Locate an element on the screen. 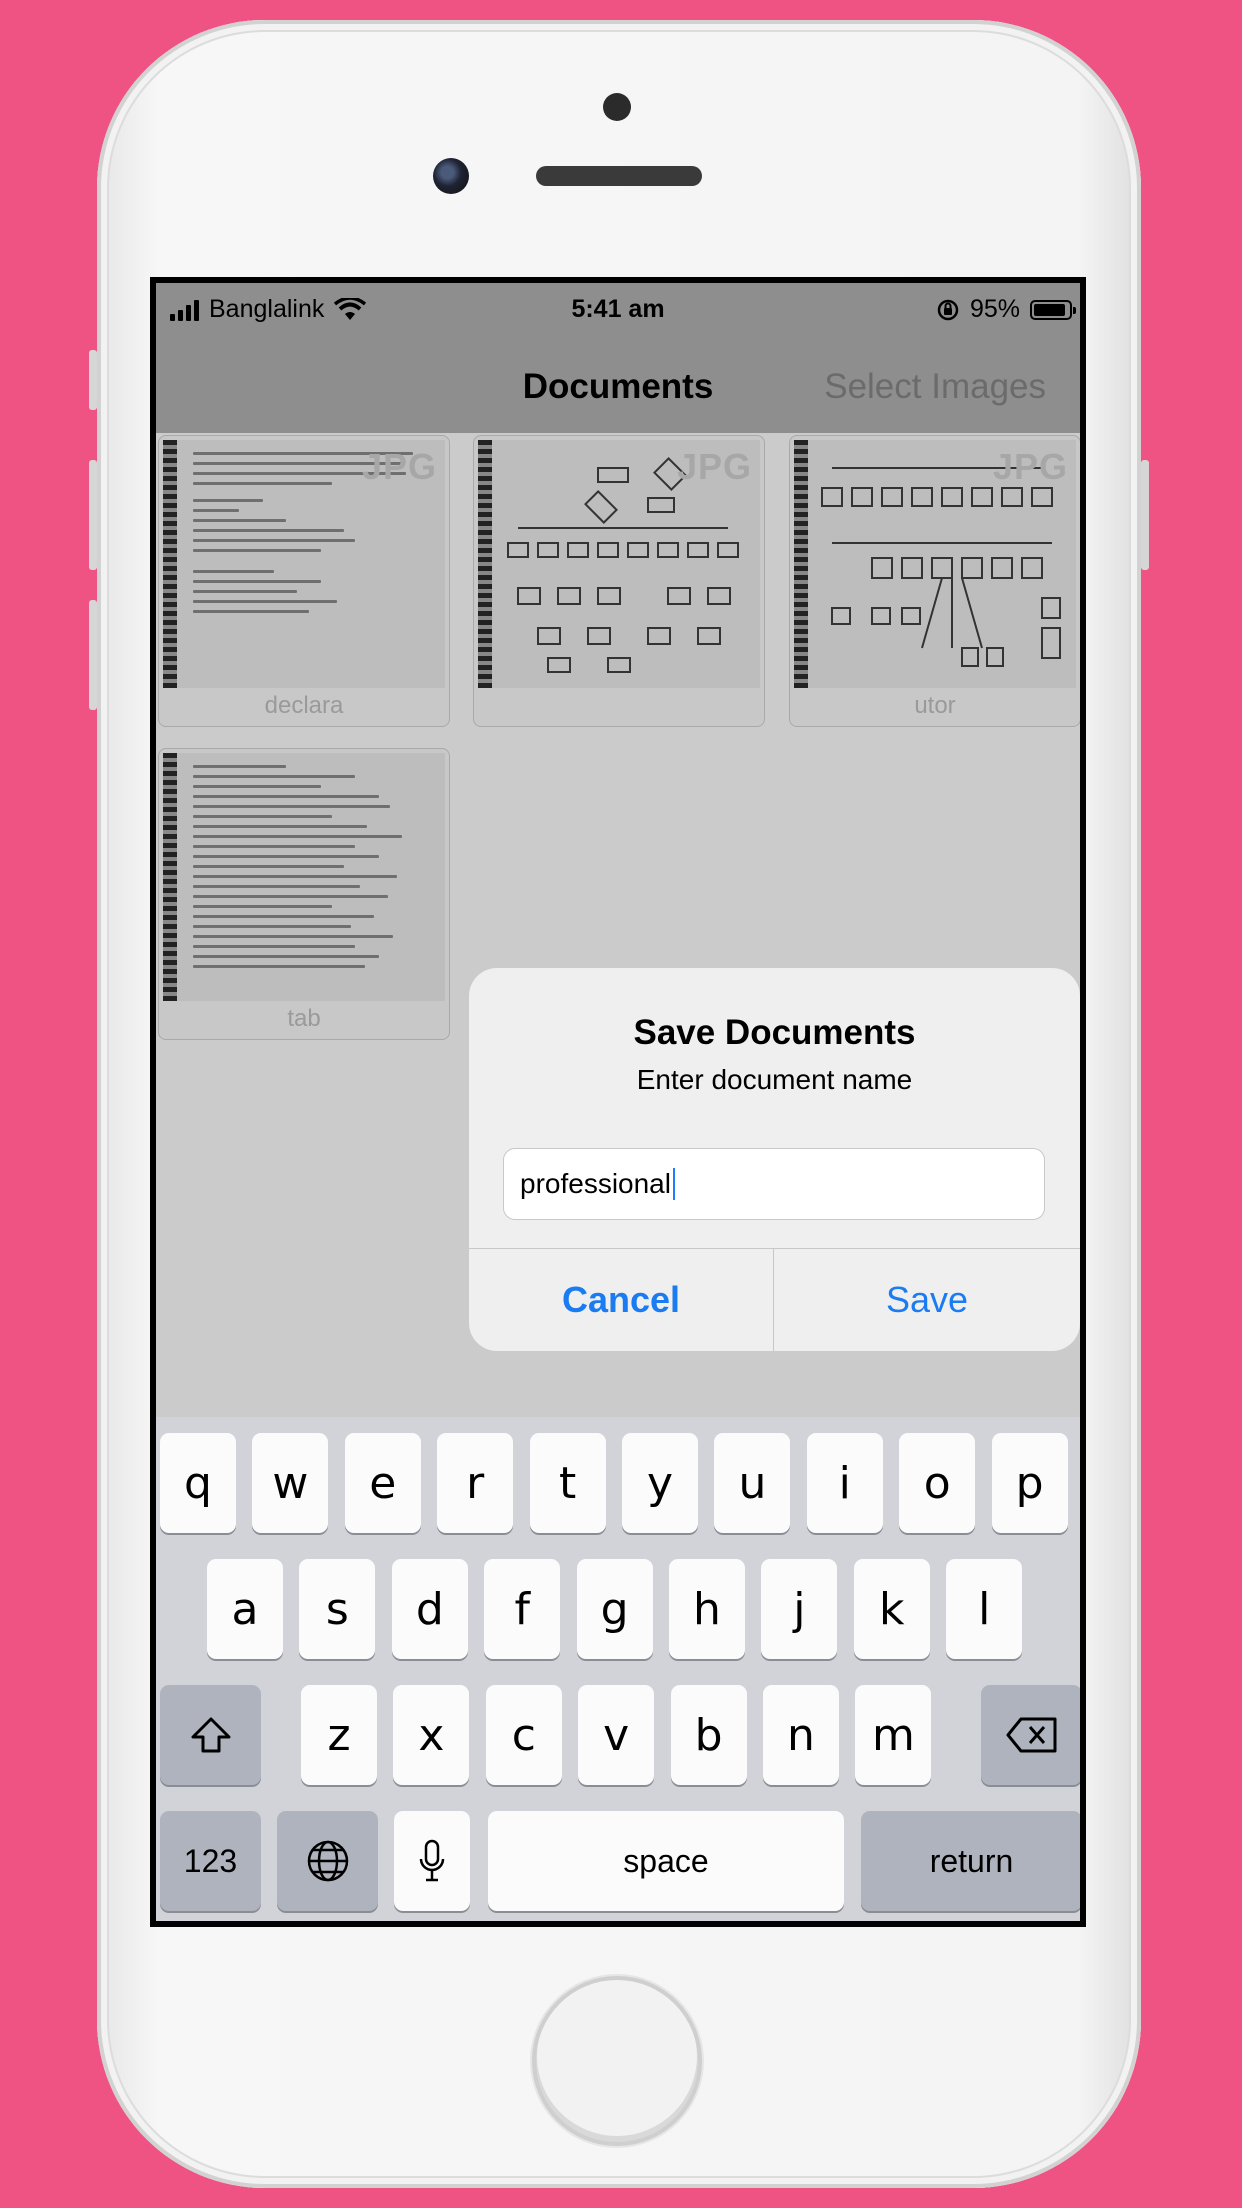 The height and width of the screenshot is (2208, 1242). microphone-icon is located at coordinates (432, 1860).